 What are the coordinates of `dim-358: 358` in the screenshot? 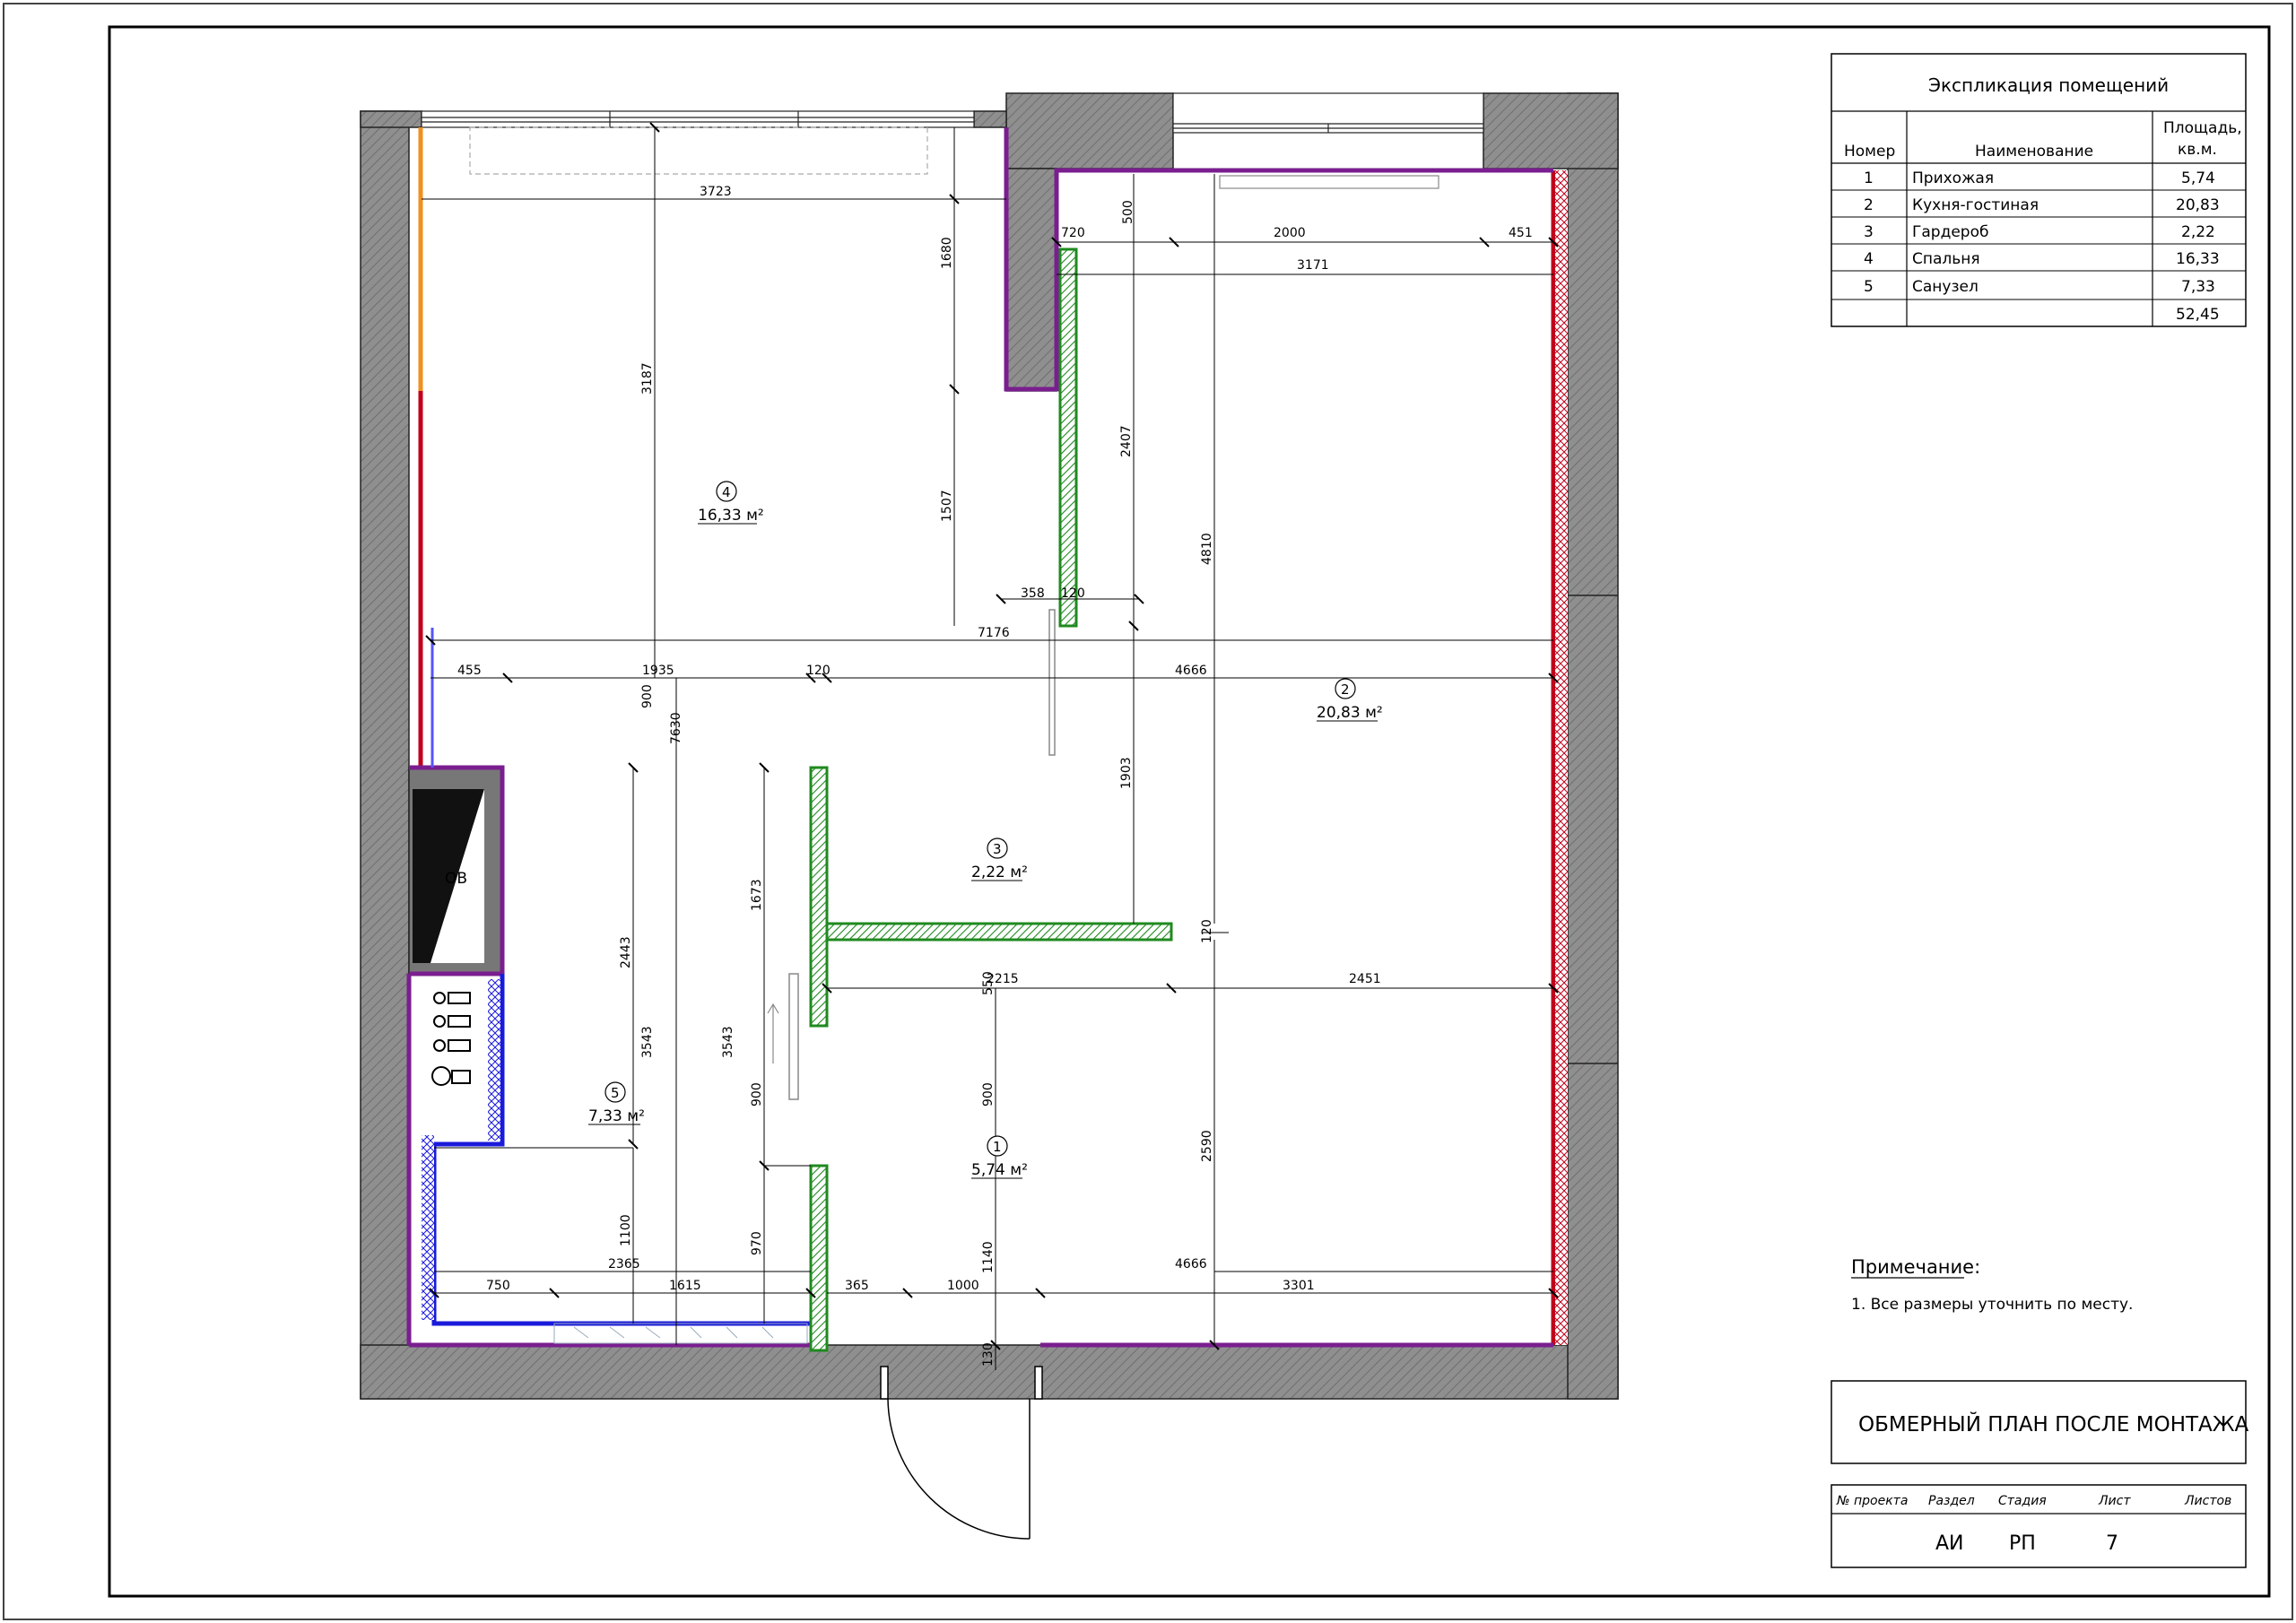 It's located at (1033, 593).